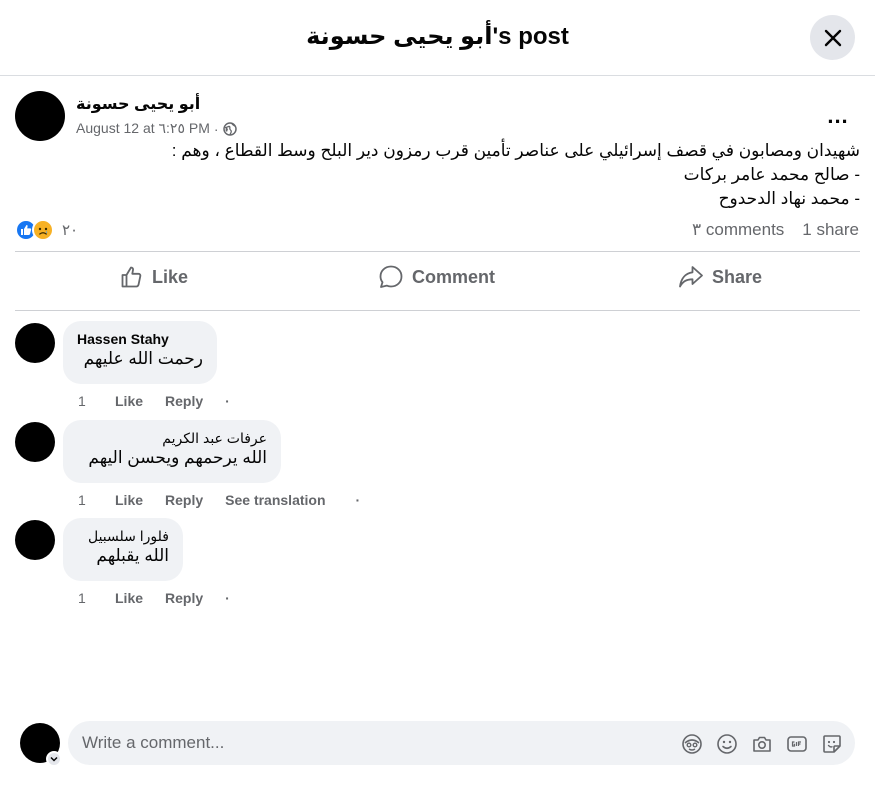 This screenshot has height=788, width=875. I want to click on like-label: Like, so click(170, 276).